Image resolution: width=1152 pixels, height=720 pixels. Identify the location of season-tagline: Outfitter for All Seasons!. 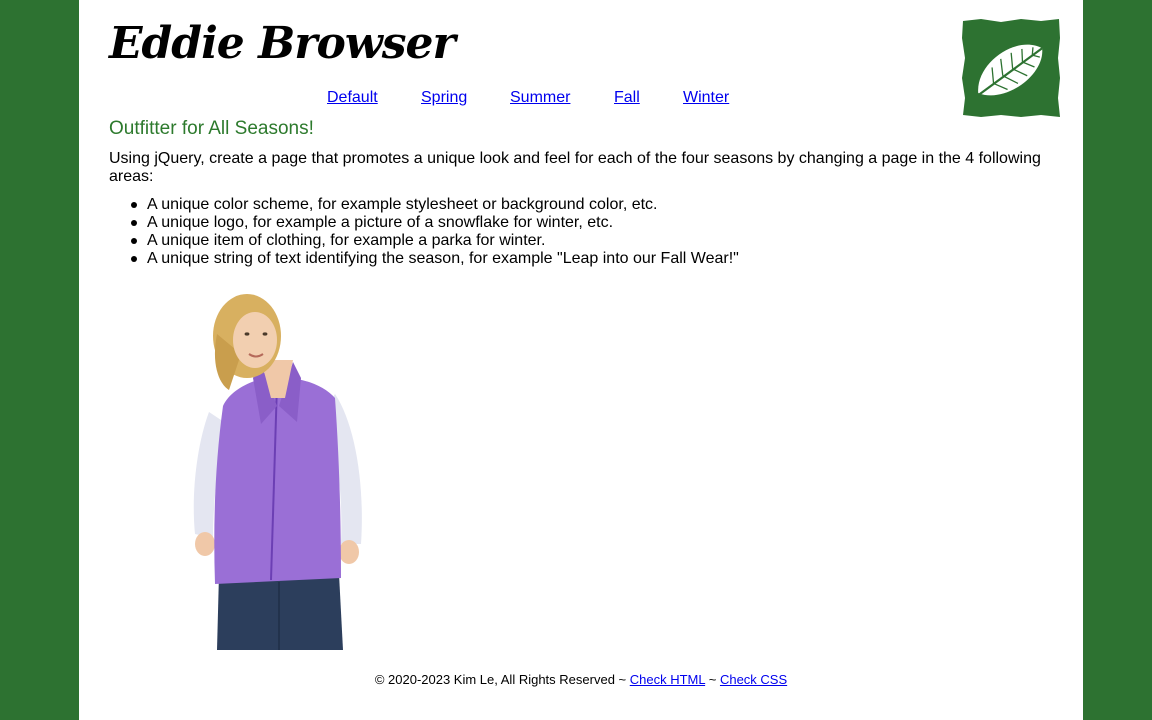
(211, 128).